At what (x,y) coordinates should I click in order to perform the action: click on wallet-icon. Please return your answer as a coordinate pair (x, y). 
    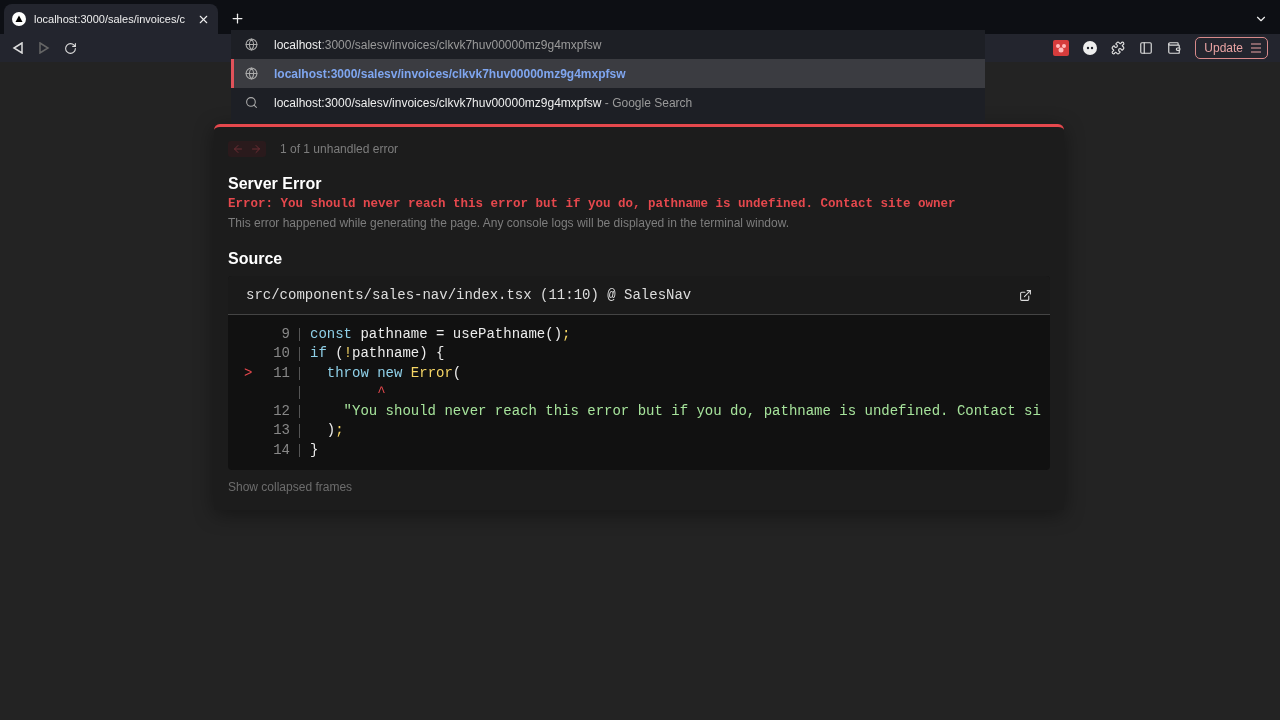
    Looking at the image, I should click on (1174, 48).